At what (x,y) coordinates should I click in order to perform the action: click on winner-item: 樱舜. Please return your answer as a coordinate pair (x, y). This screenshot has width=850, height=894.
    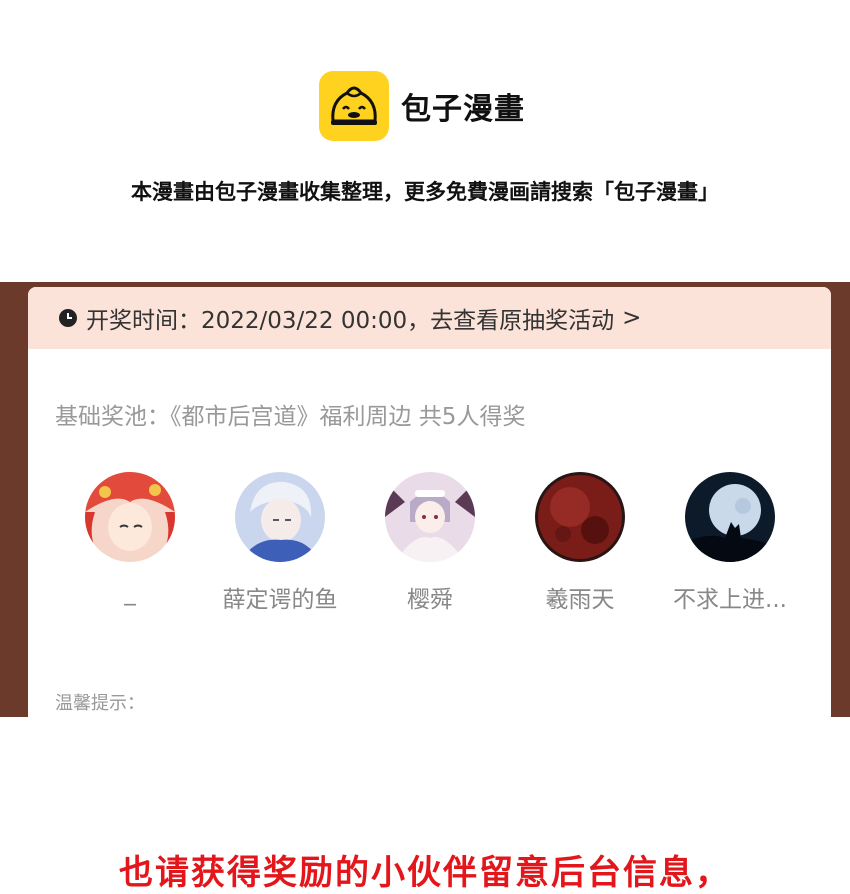
    Looking at the image, I should click on (430, 543).